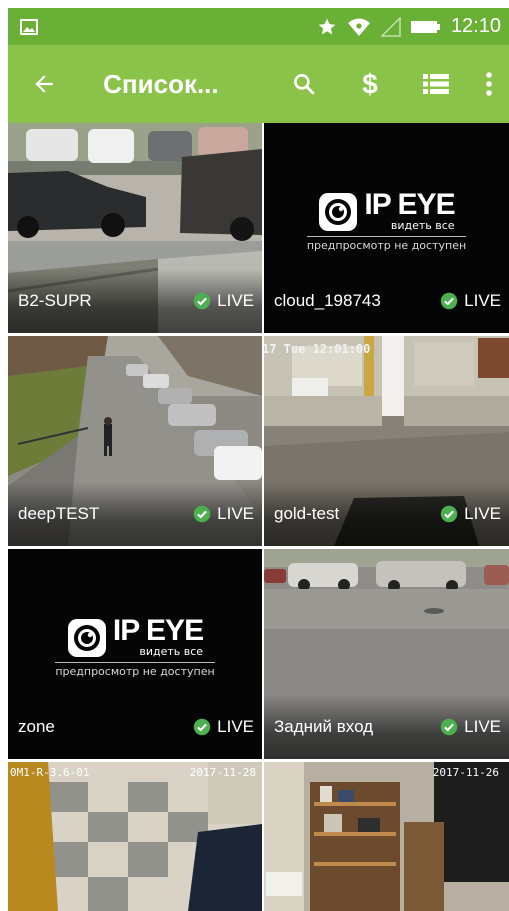 The width and height of the screenshot is (509, 911). I want to click on image-icon, so click(29, 26).